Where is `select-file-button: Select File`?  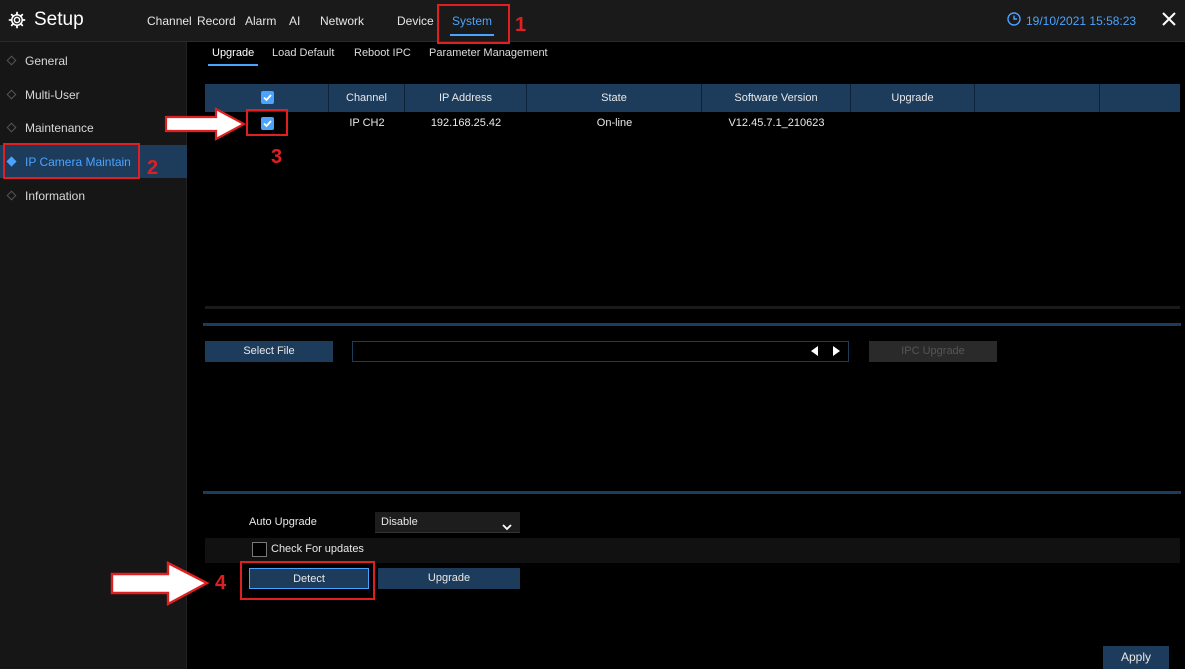 select-file-button: Select File is located at coordinates (269, 351).